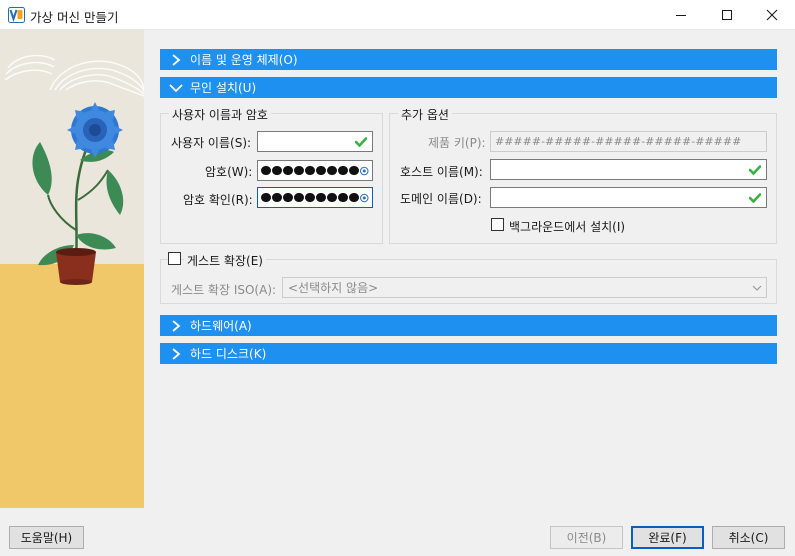 The image size is (795, 556). Describe the element at coordinates (457, 143) in the screenshot. I see `product-key-label: 제품 키(P):` at that location.